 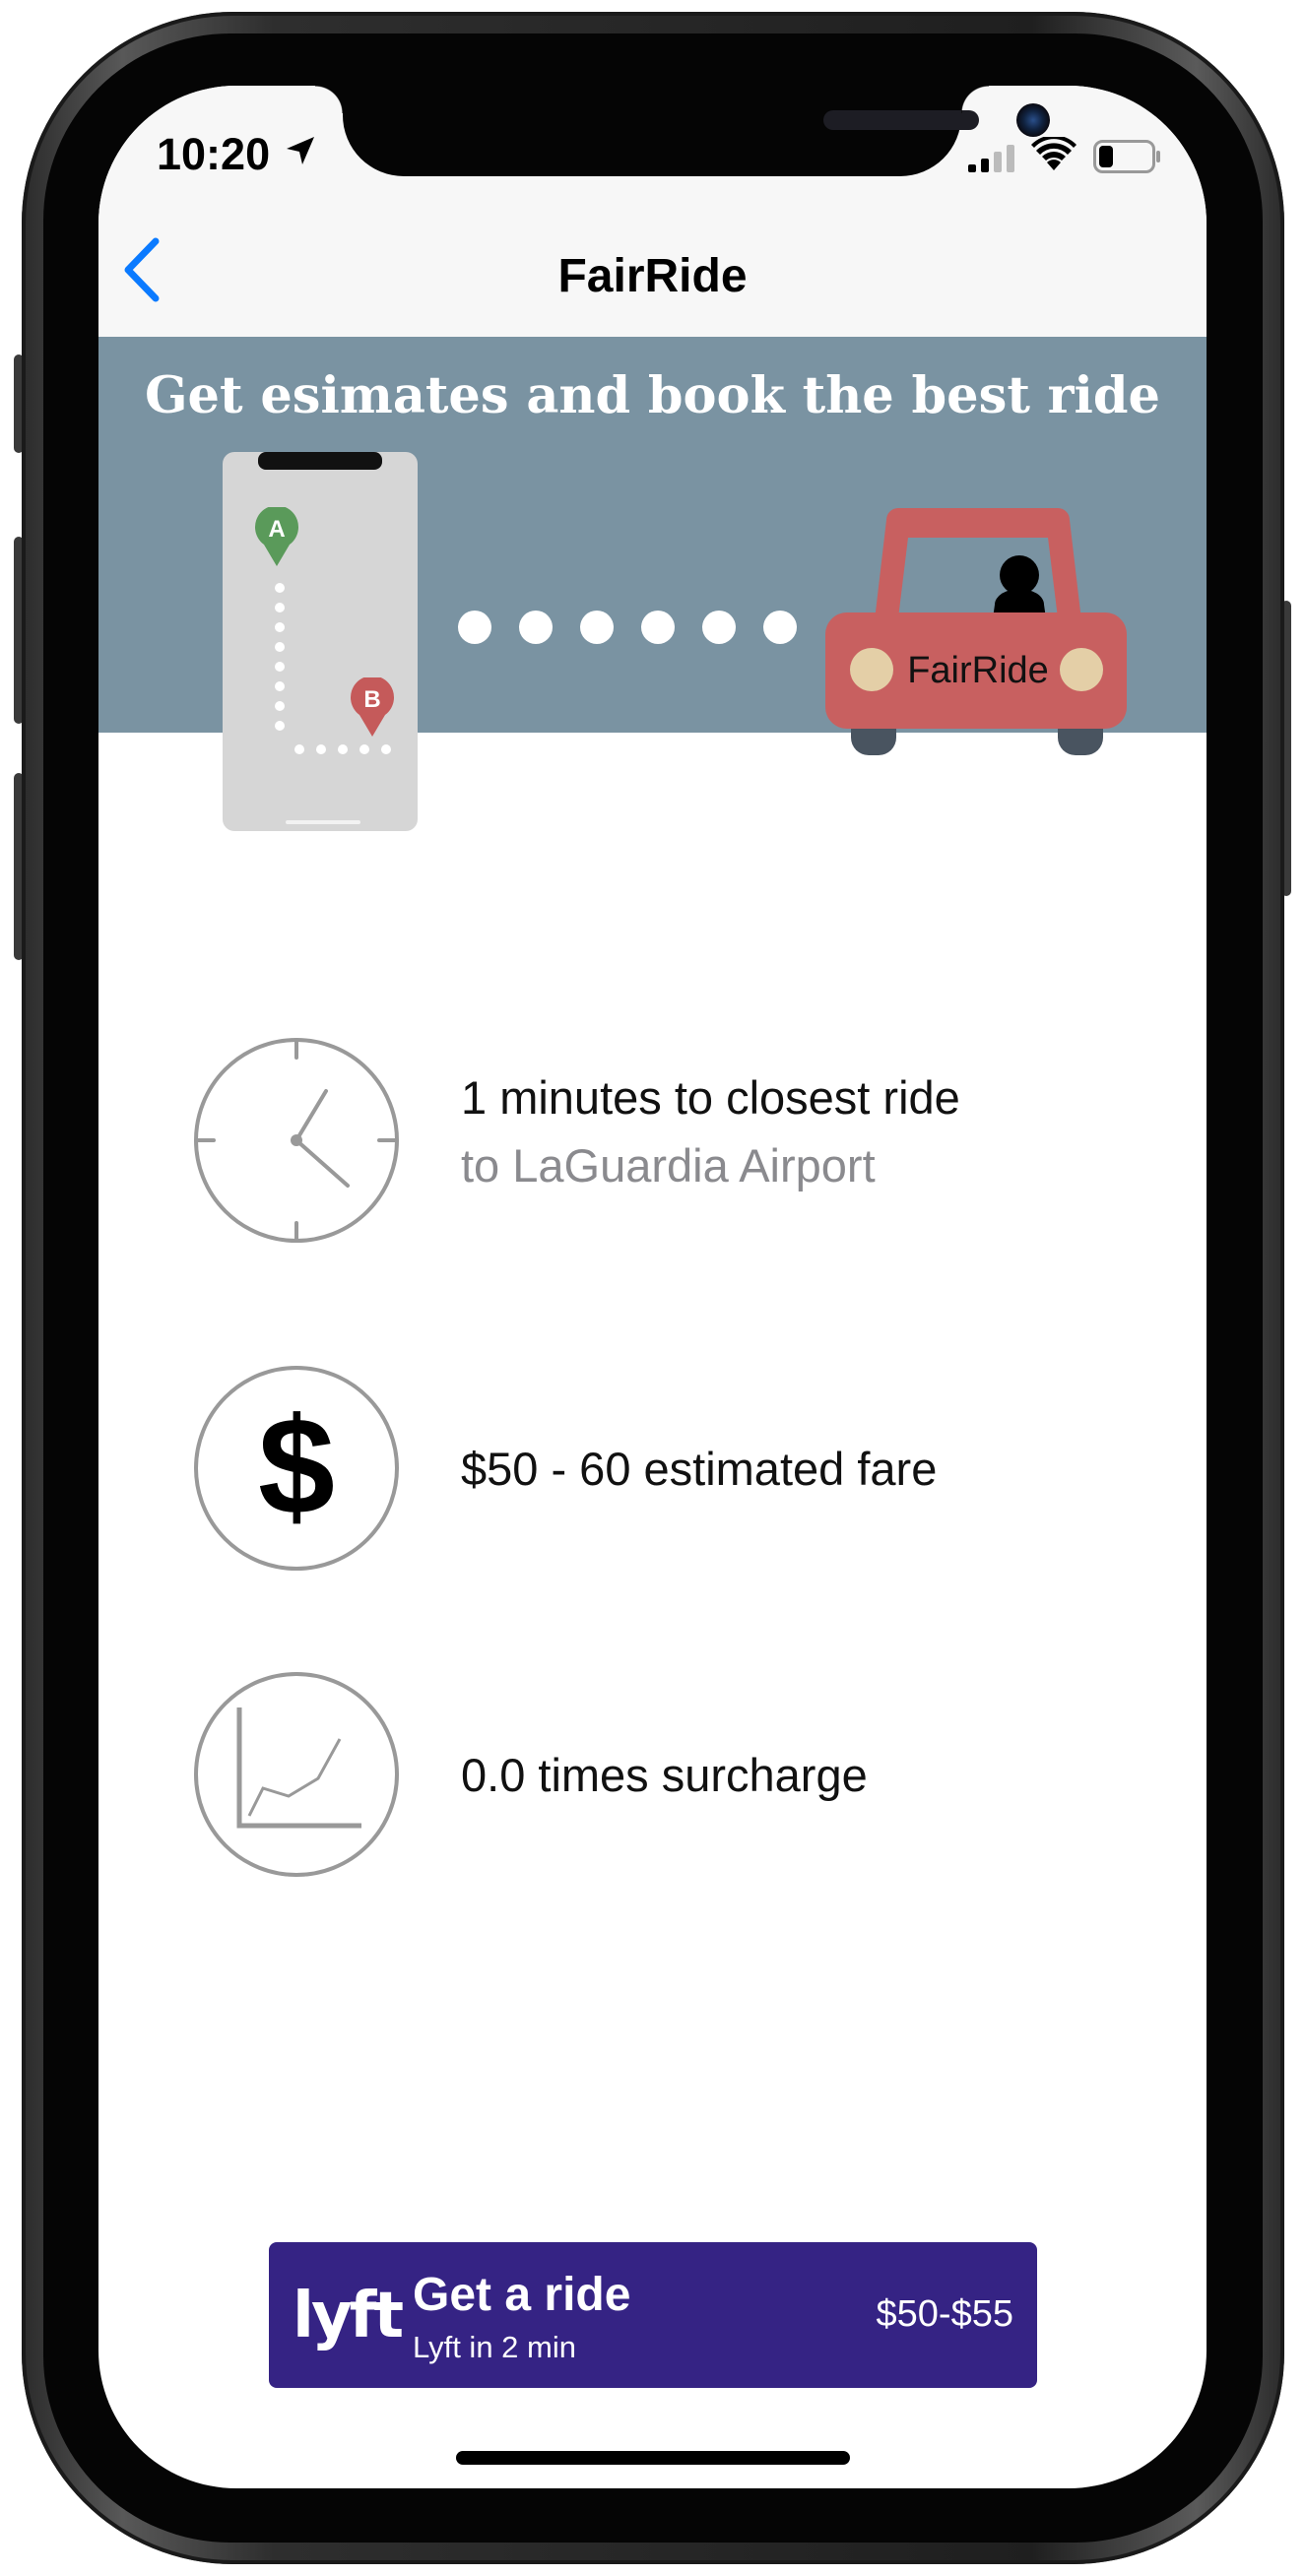 I want to click on lyft-get-ride-button: lyft Get a ride Lyft in 2 min $50-$55, so click(x=653, y=2315).